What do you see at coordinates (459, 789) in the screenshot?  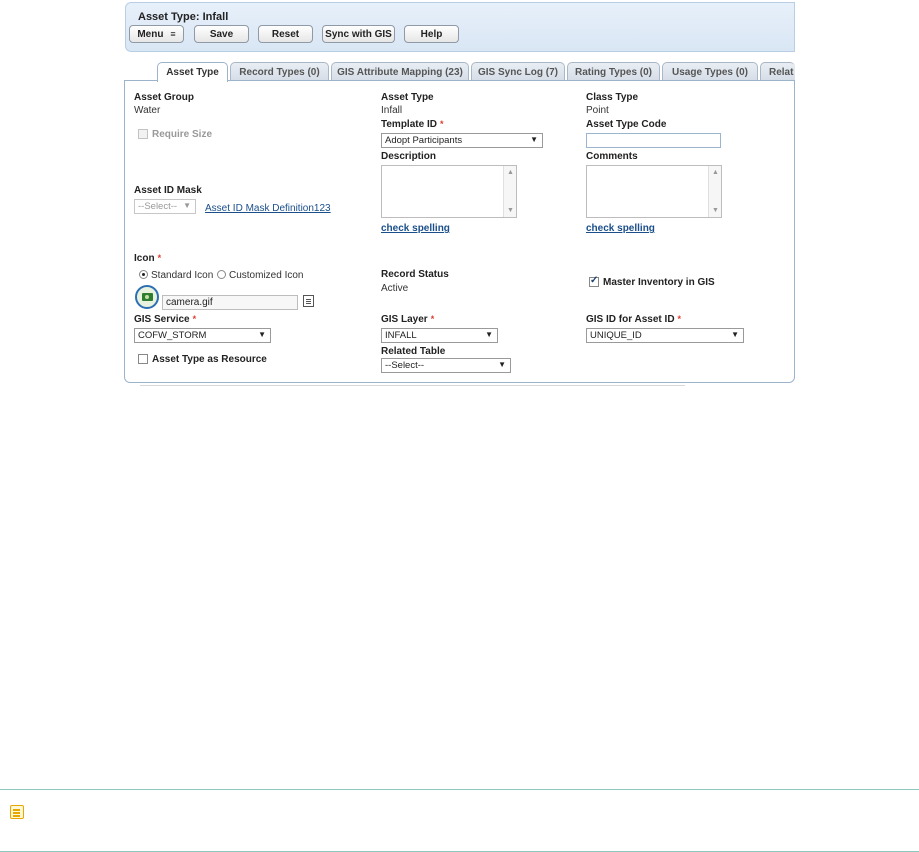 I see `note-divider-top` at bounding box center [459, 789].